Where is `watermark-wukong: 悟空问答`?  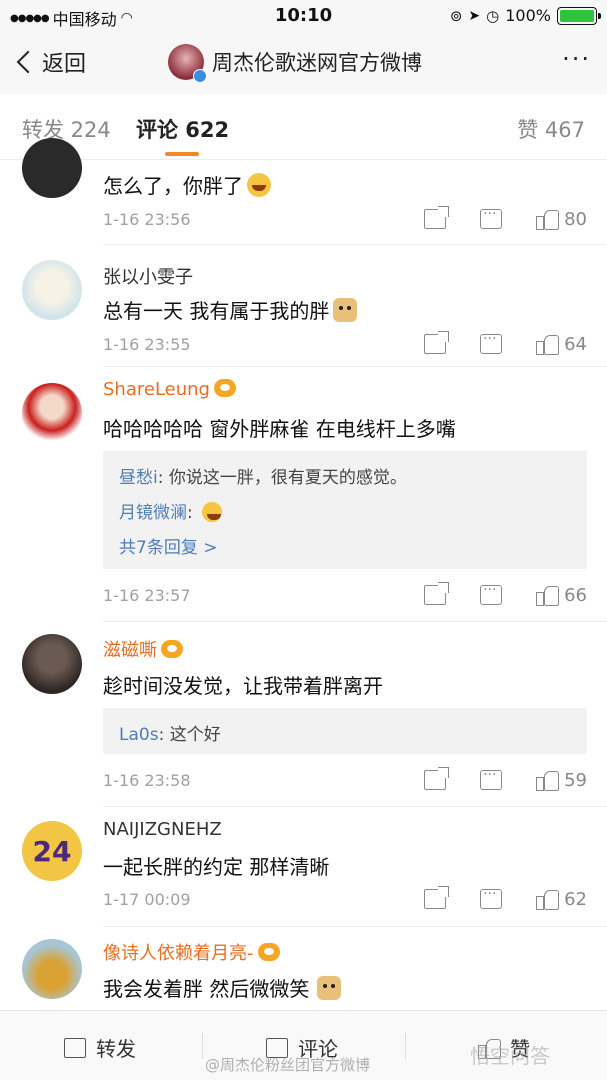
watermark-wukong: 悟空问答 is located at coordinates (510, 1056).